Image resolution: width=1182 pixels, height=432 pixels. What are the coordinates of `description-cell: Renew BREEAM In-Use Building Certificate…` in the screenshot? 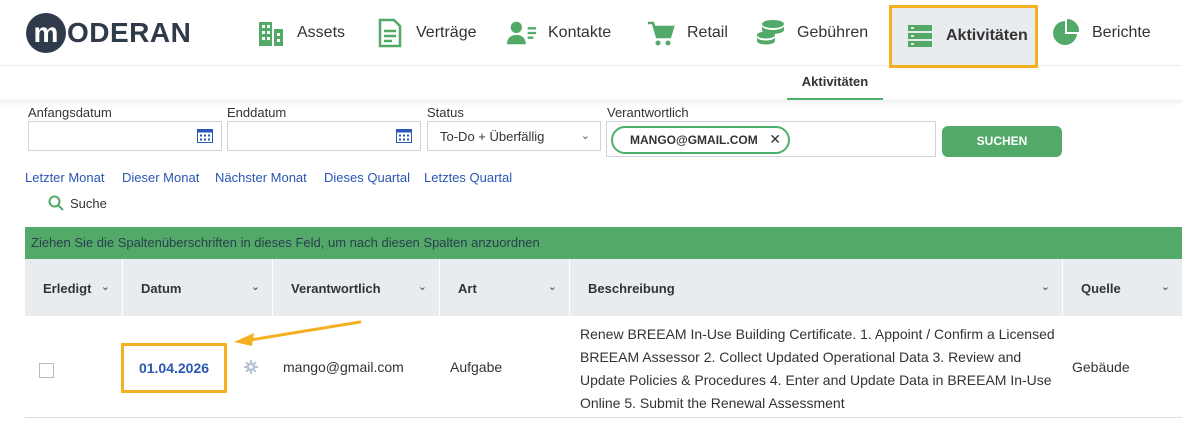 It's located at (817, 368).